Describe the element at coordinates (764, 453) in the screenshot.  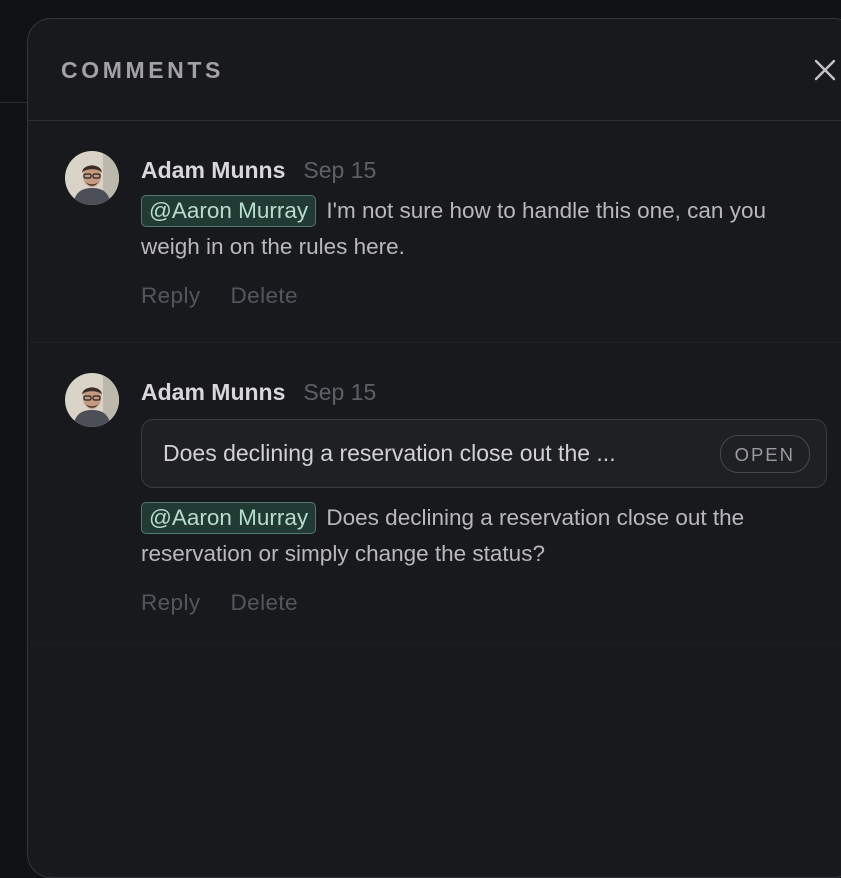
I see `status-badge: OPEN` at that location.